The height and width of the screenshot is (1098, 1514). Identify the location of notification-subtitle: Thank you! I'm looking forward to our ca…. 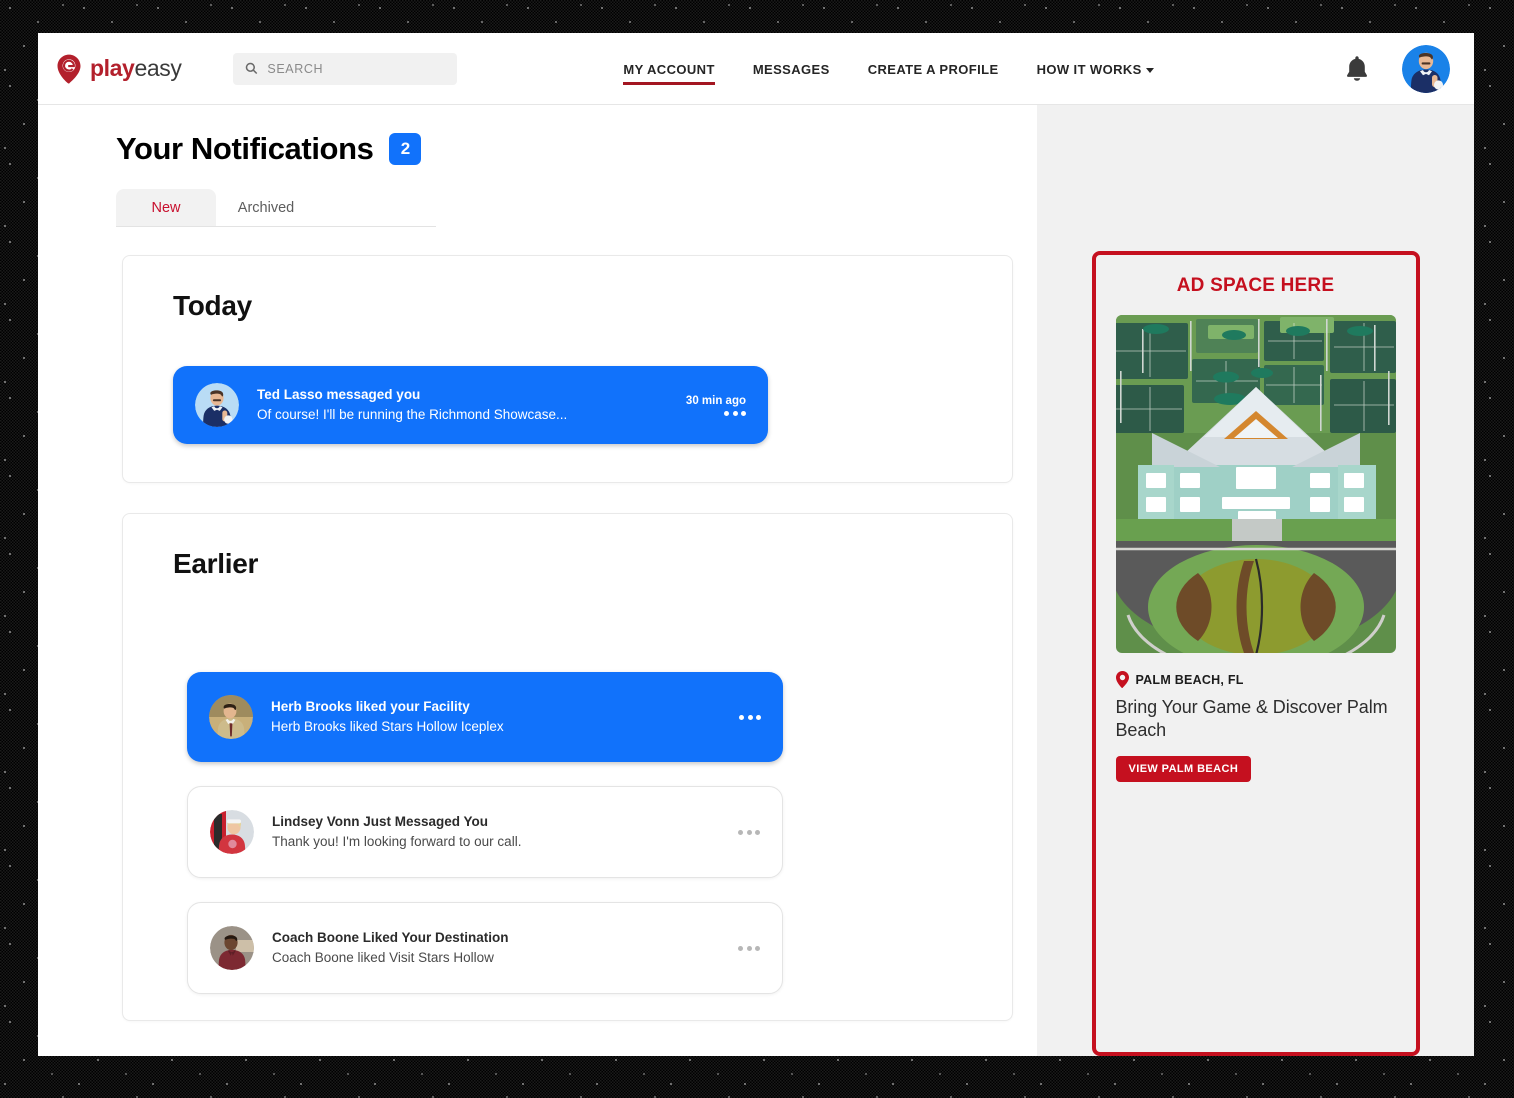
(397, 841).